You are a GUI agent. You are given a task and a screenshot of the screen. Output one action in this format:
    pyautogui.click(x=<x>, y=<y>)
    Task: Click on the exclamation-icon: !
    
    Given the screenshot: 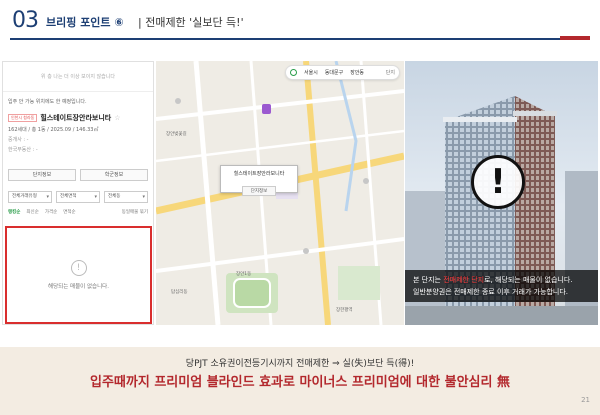 What is the action you would take?
    pyautogui.click(x=78, y=268)
    